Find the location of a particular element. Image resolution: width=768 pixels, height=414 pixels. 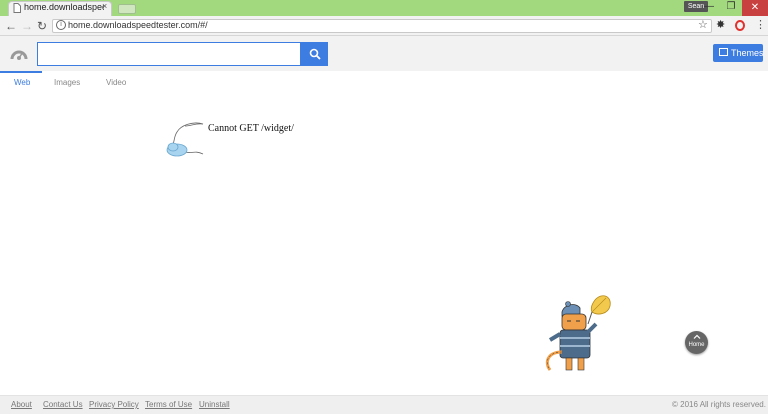

info-icon: i is located at coordinates (61, 25).